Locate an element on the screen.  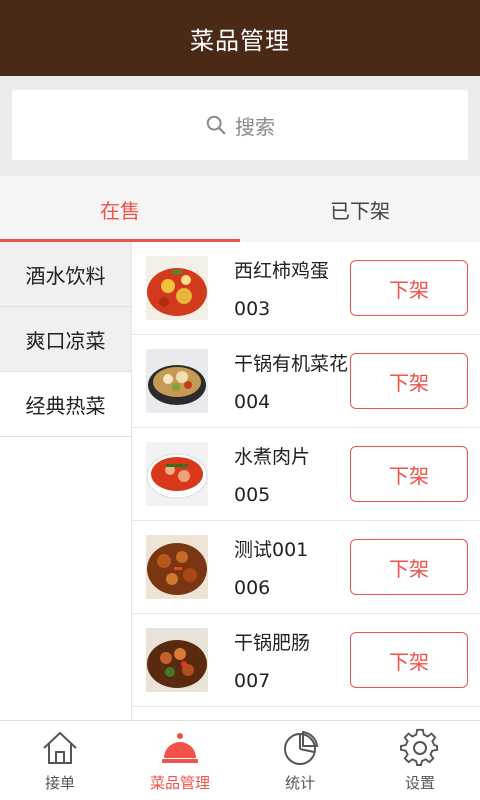
nav-label: 接单 is located at coordinates (59, 783).